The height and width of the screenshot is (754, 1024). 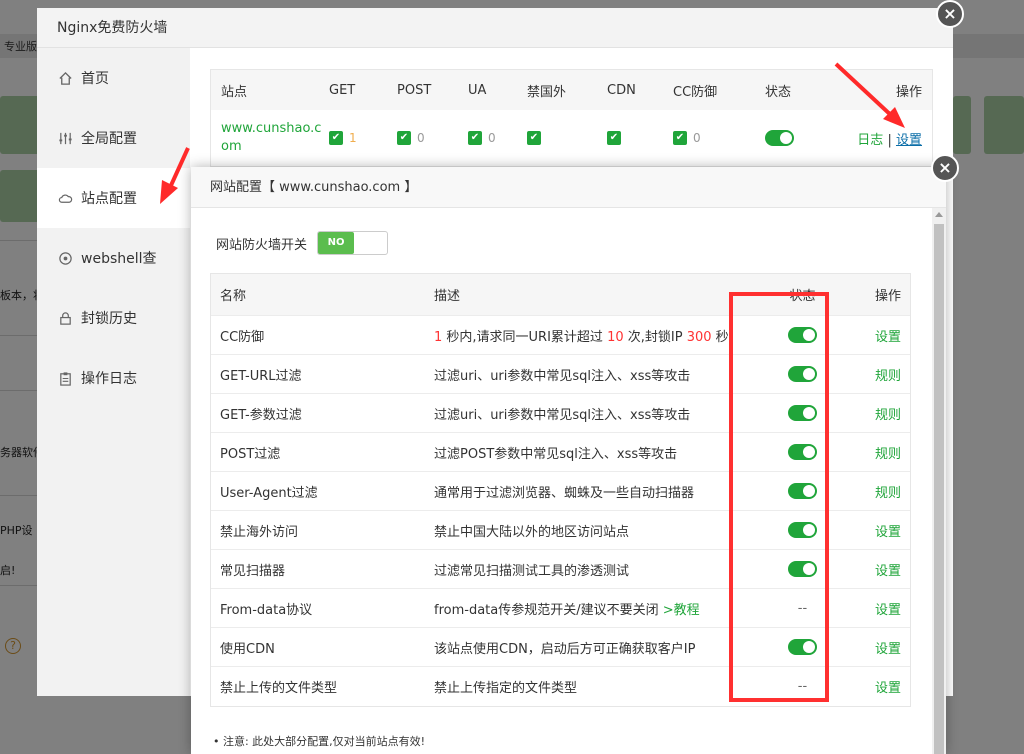 What do you see at coordinates (109, 379) in the screenshot?
I see `sidebar-item-label: 操作日志` at bounding box center [109, 379].